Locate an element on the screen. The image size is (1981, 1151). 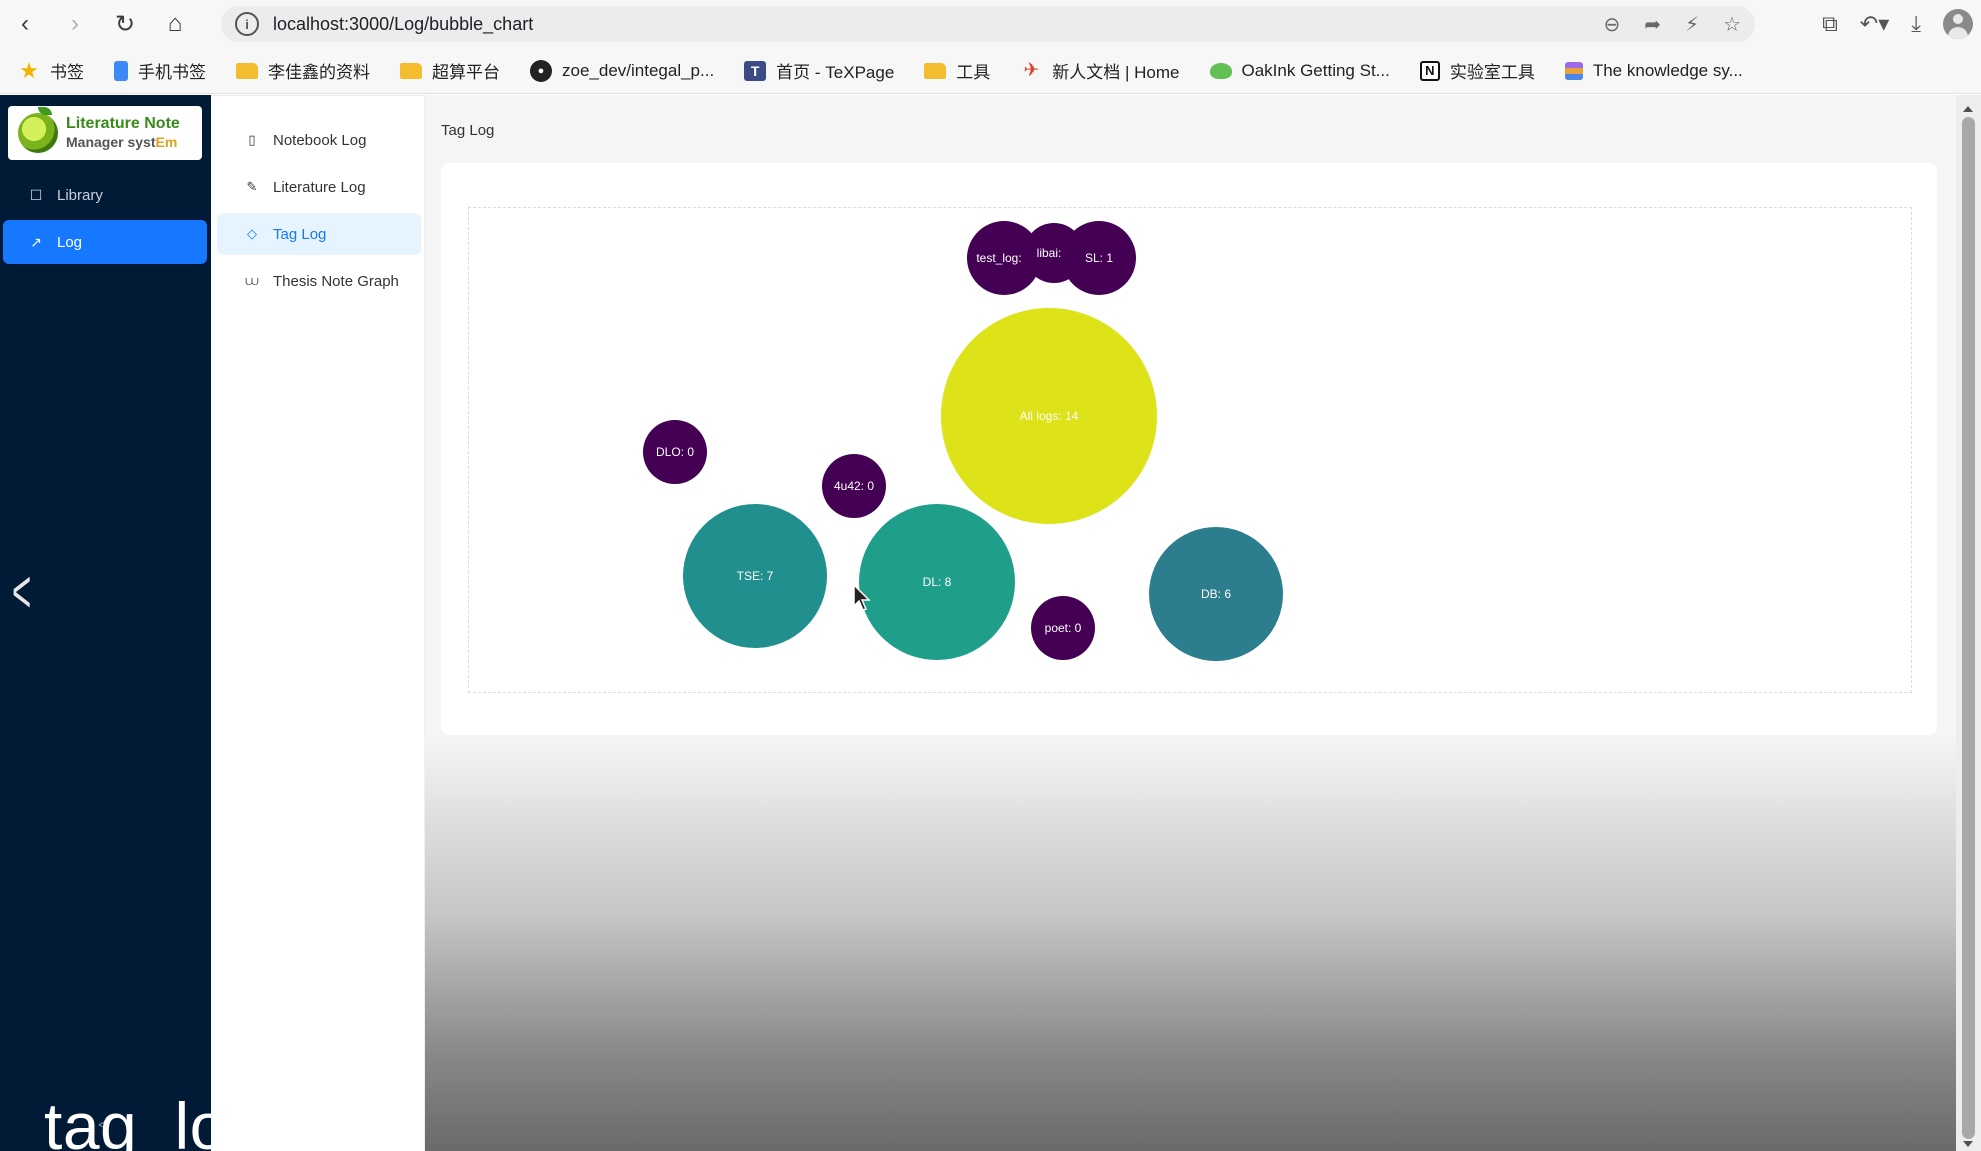
file-icon: ☐ is located at coordinates (36, 194).